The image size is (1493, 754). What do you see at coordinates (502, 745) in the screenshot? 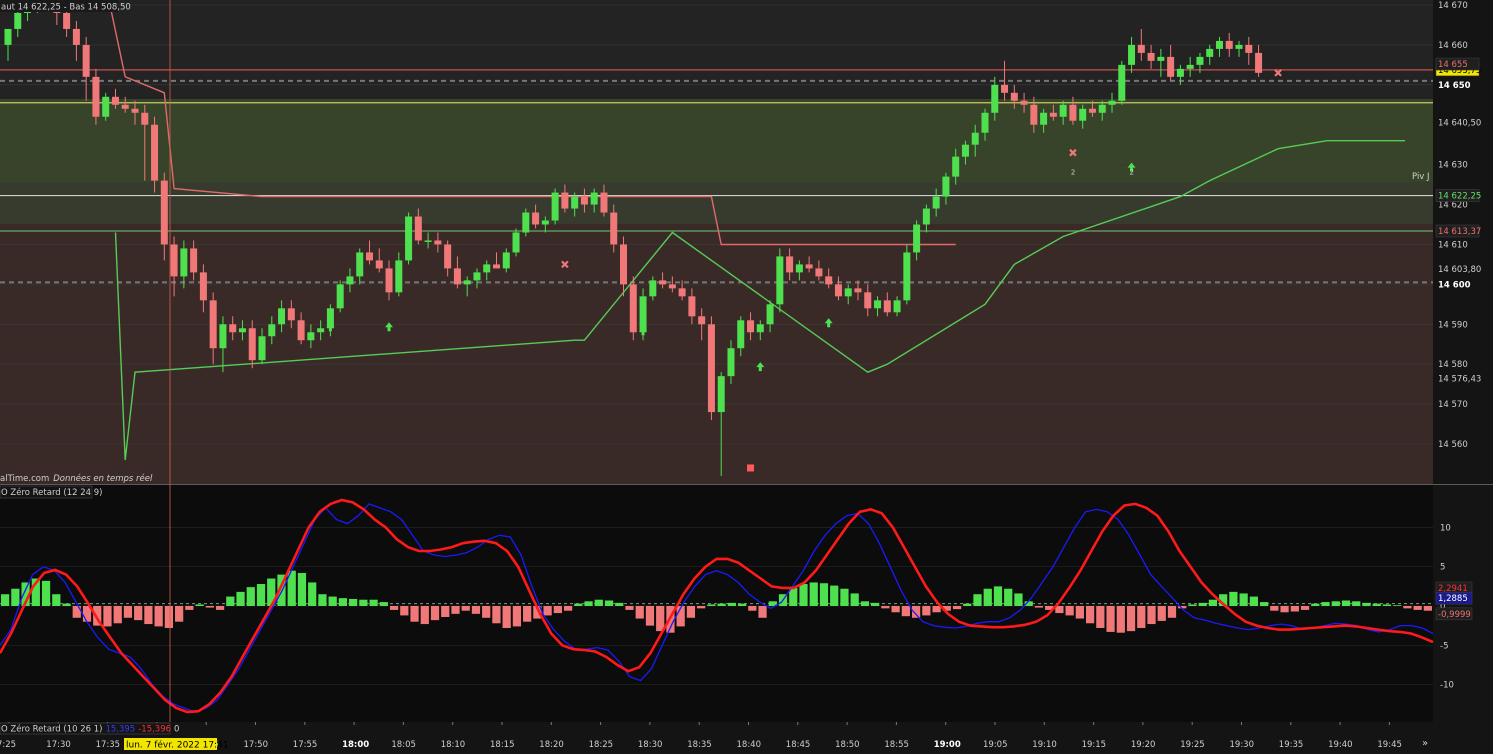
I see `time-tick-label: 18:15` at bounding box center [502, 745].